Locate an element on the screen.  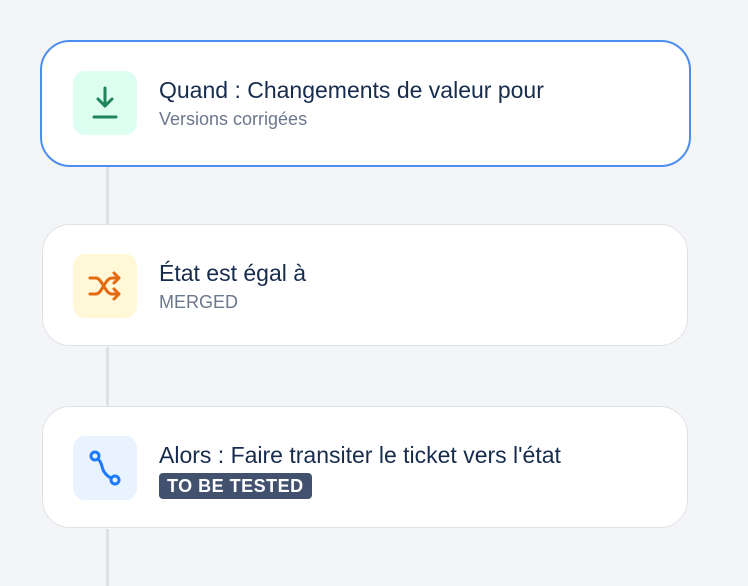
download-icon is located at coordinates (105, 102).